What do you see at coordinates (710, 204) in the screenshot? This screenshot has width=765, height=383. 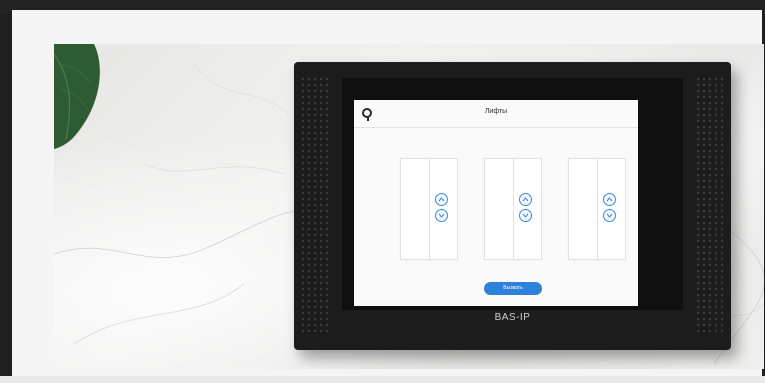 I see `speaker-grille-right` at bounding box center [710, 204].